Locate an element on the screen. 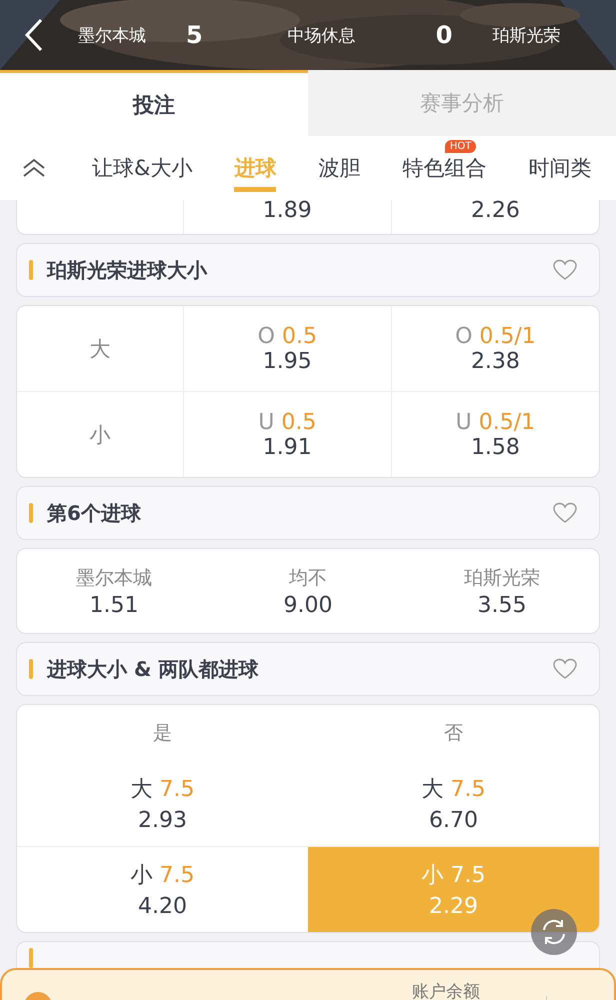 The height and width of the screenshot is (1000, 616). row-label: 小 is located at coordinates (99, 435).